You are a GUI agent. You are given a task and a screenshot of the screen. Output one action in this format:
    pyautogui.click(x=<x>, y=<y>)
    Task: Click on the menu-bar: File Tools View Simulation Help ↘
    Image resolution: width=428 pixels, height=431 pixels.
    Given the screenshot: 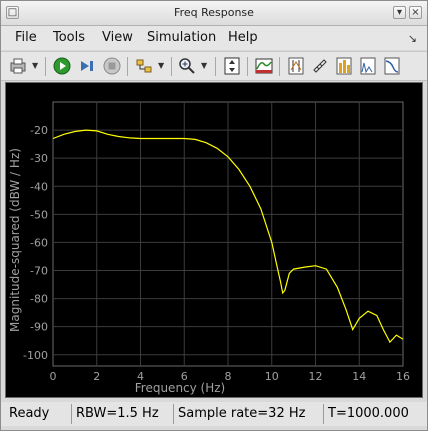 What is the action you would take?
    pyautogui.click(x=214, y=38)
    